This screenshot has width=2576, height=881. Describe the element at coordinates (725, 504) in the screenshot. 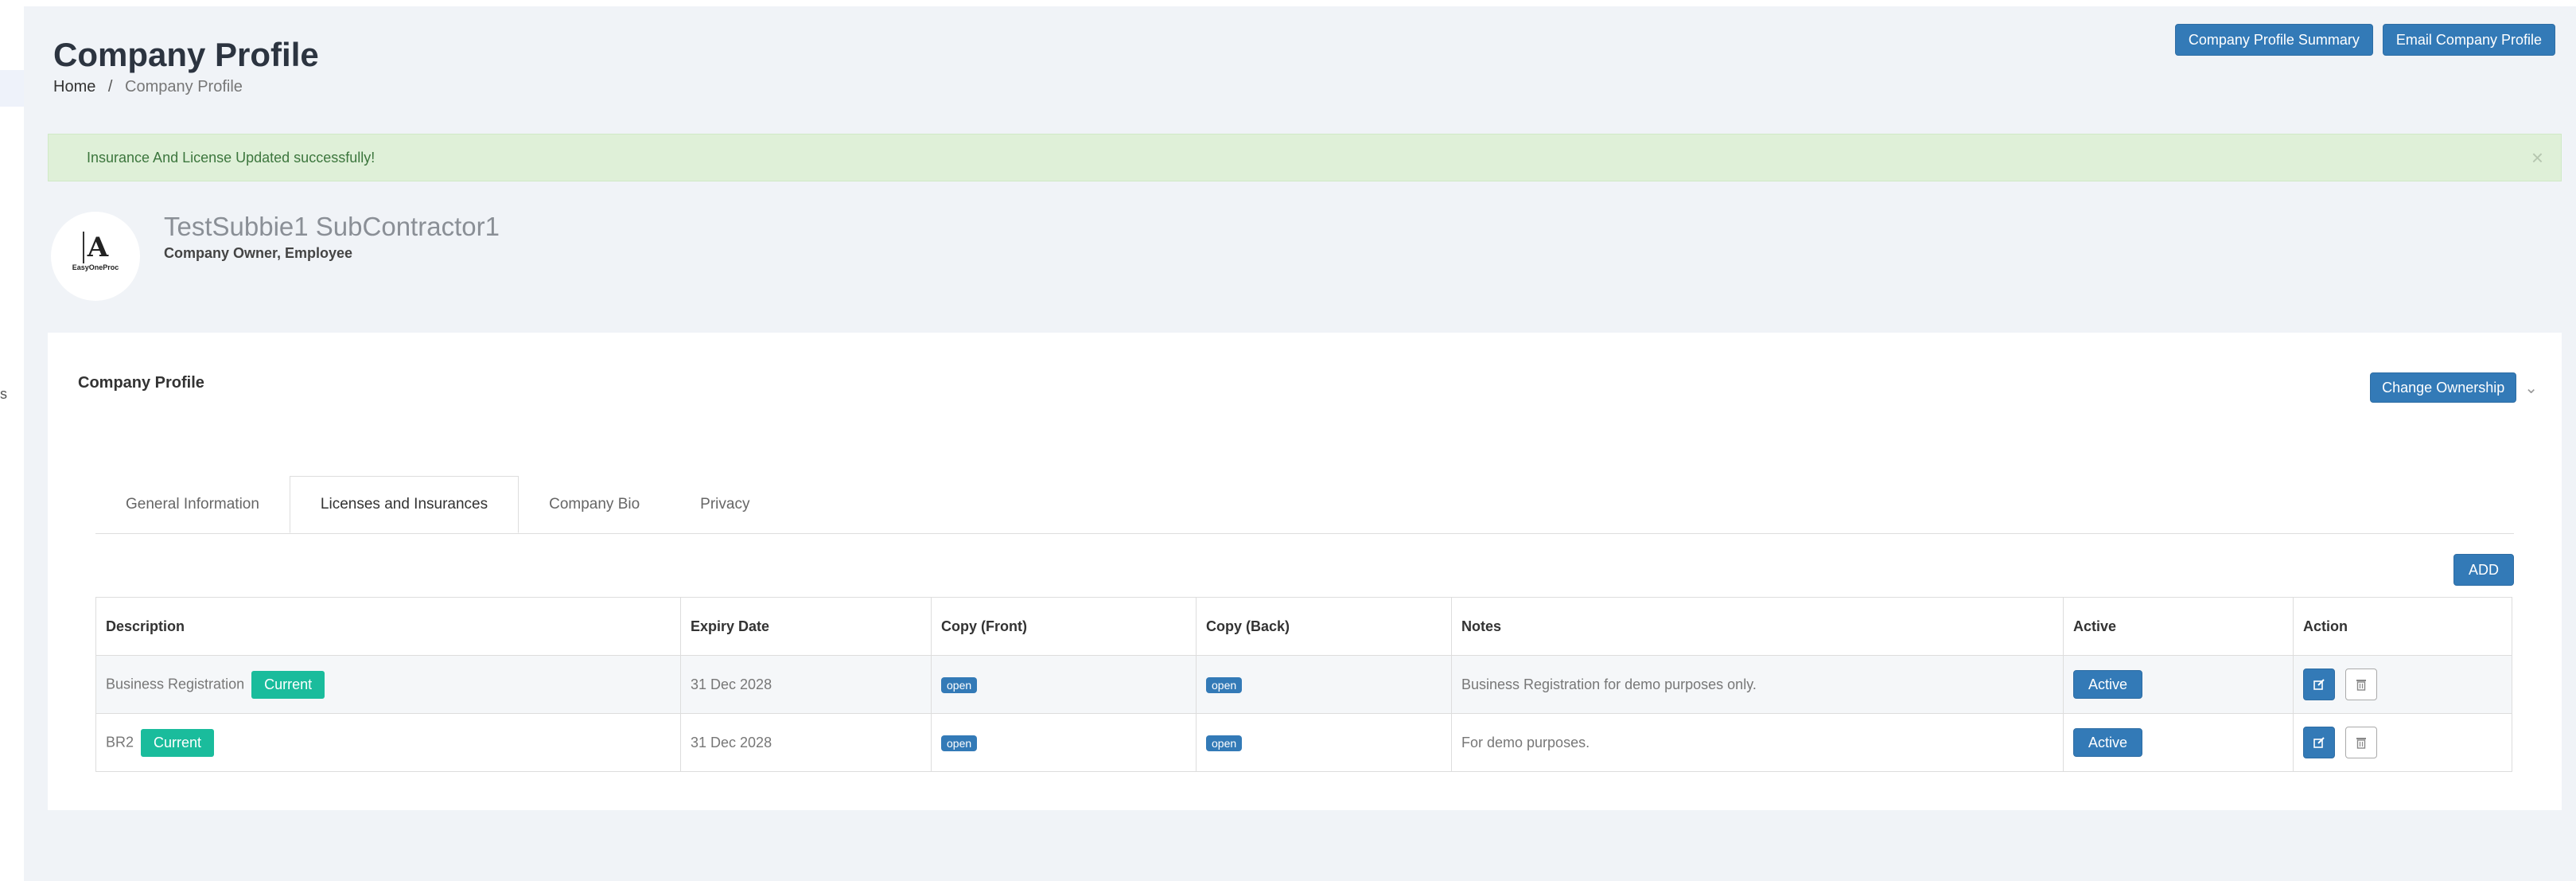

I see `tab-privacy: Privacy` at that location.